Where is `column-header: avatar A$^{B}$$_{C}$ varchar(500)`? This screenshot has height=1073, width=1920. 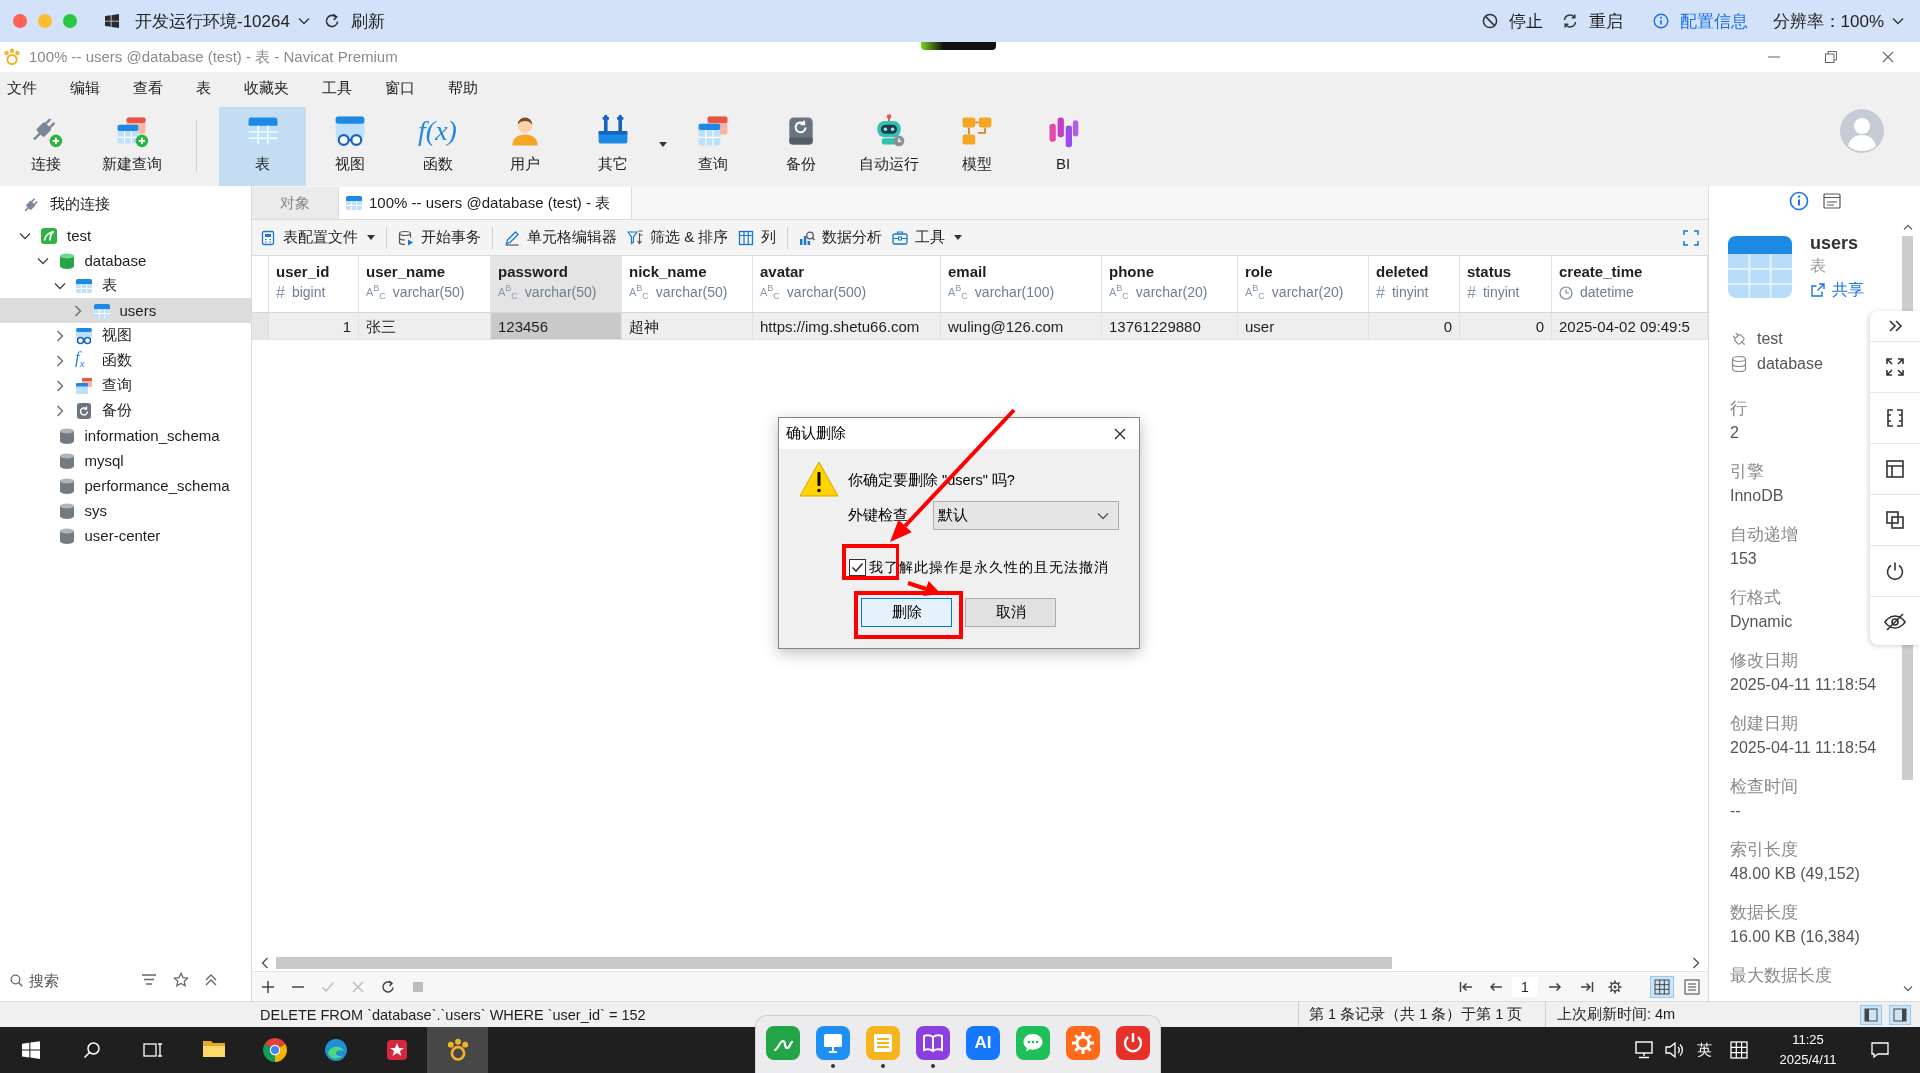
column-header: avatar A$^{B}$$_{C}$ varchar(500) is located at coordinates (847, 284).